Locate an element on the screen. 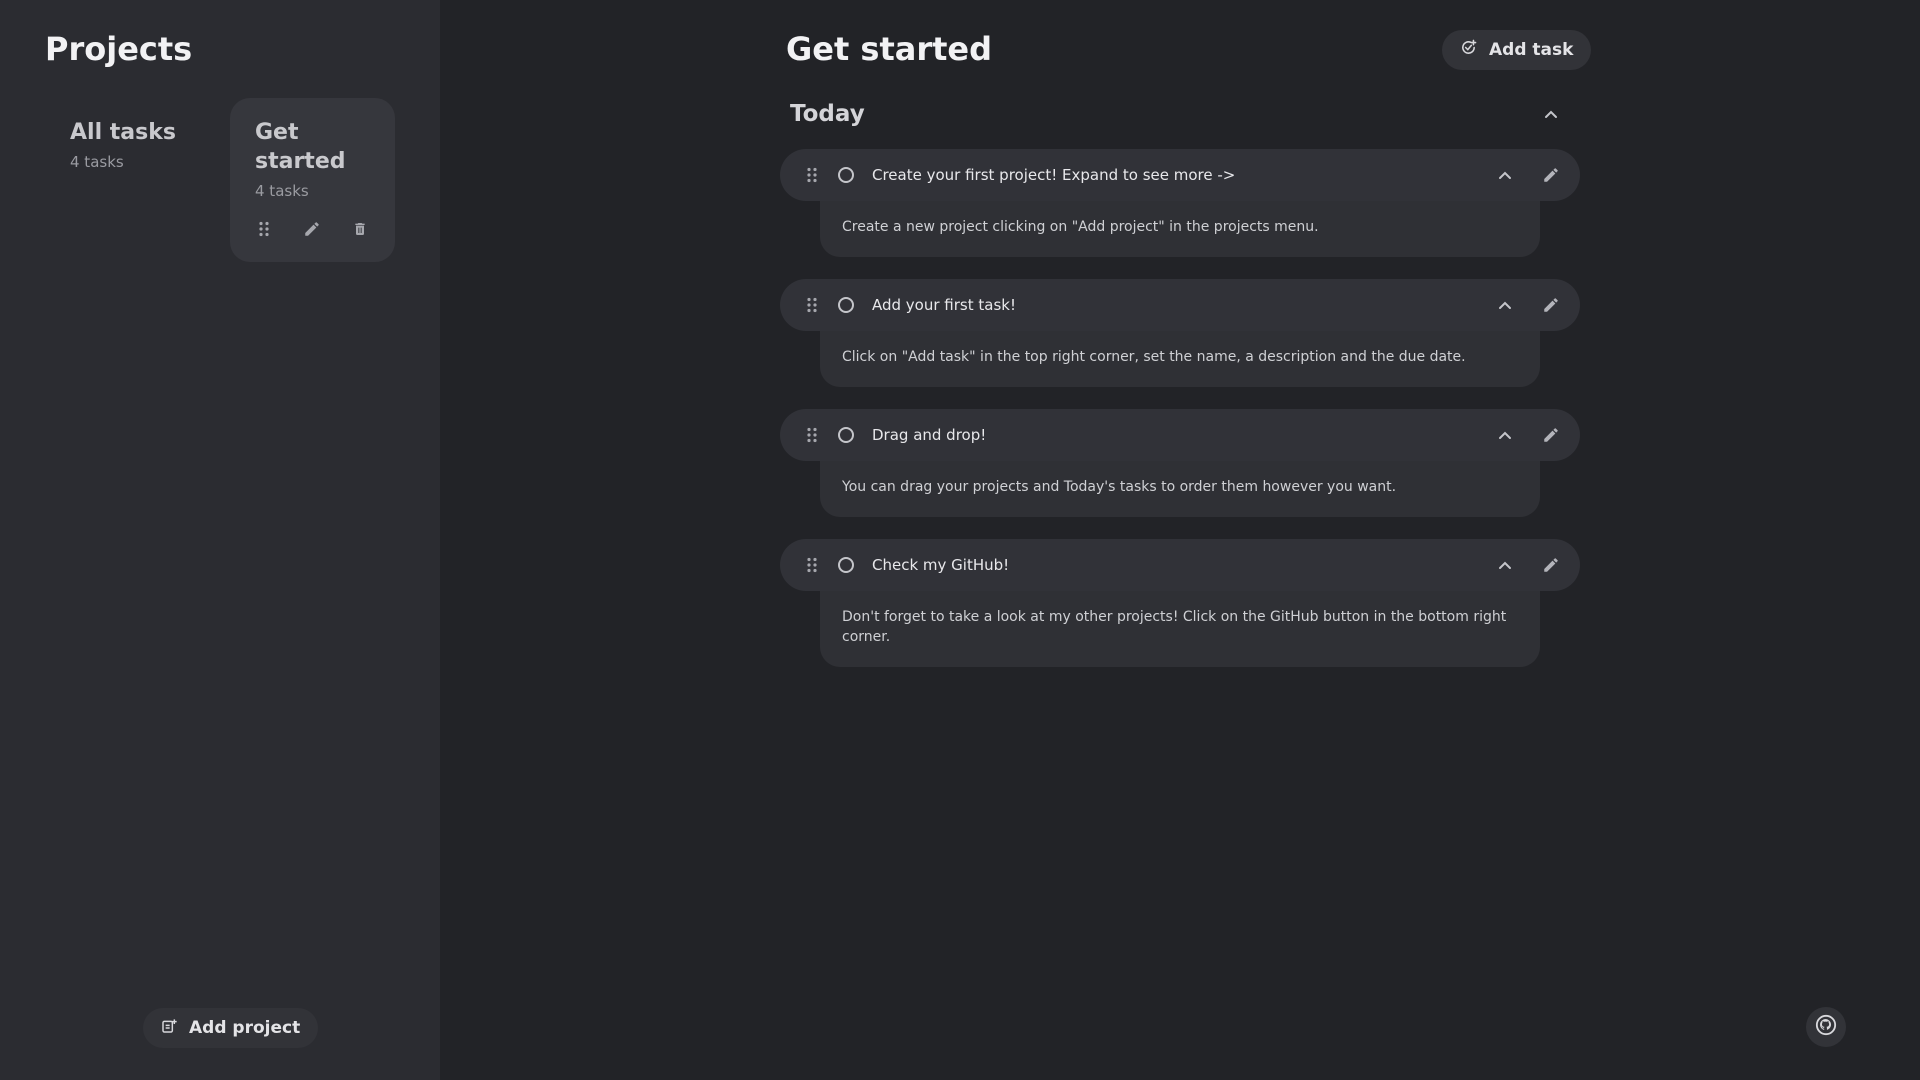 The height and width of the screenshot is (1080, 1920). task-row: Check my GitHub! is located at coordinates (1180, 565).